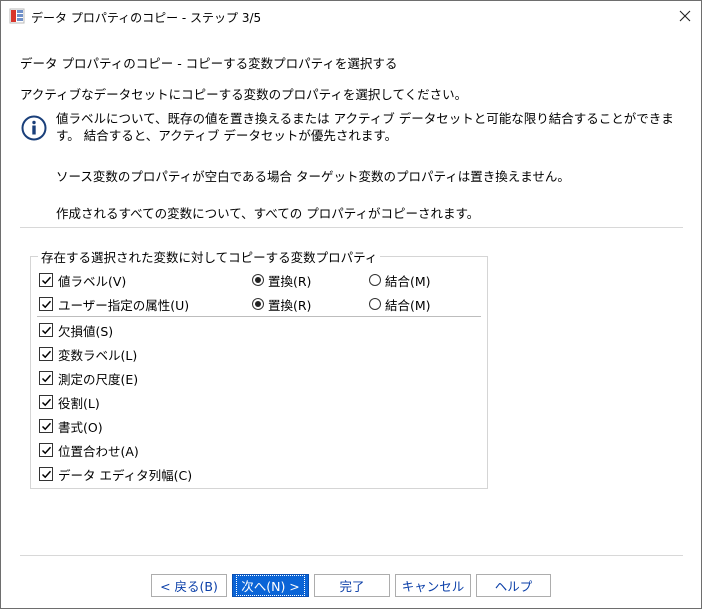 The image size is (702, 609). I want to click on value-labels-merge-radio: 結合(M), so click(400, 280).